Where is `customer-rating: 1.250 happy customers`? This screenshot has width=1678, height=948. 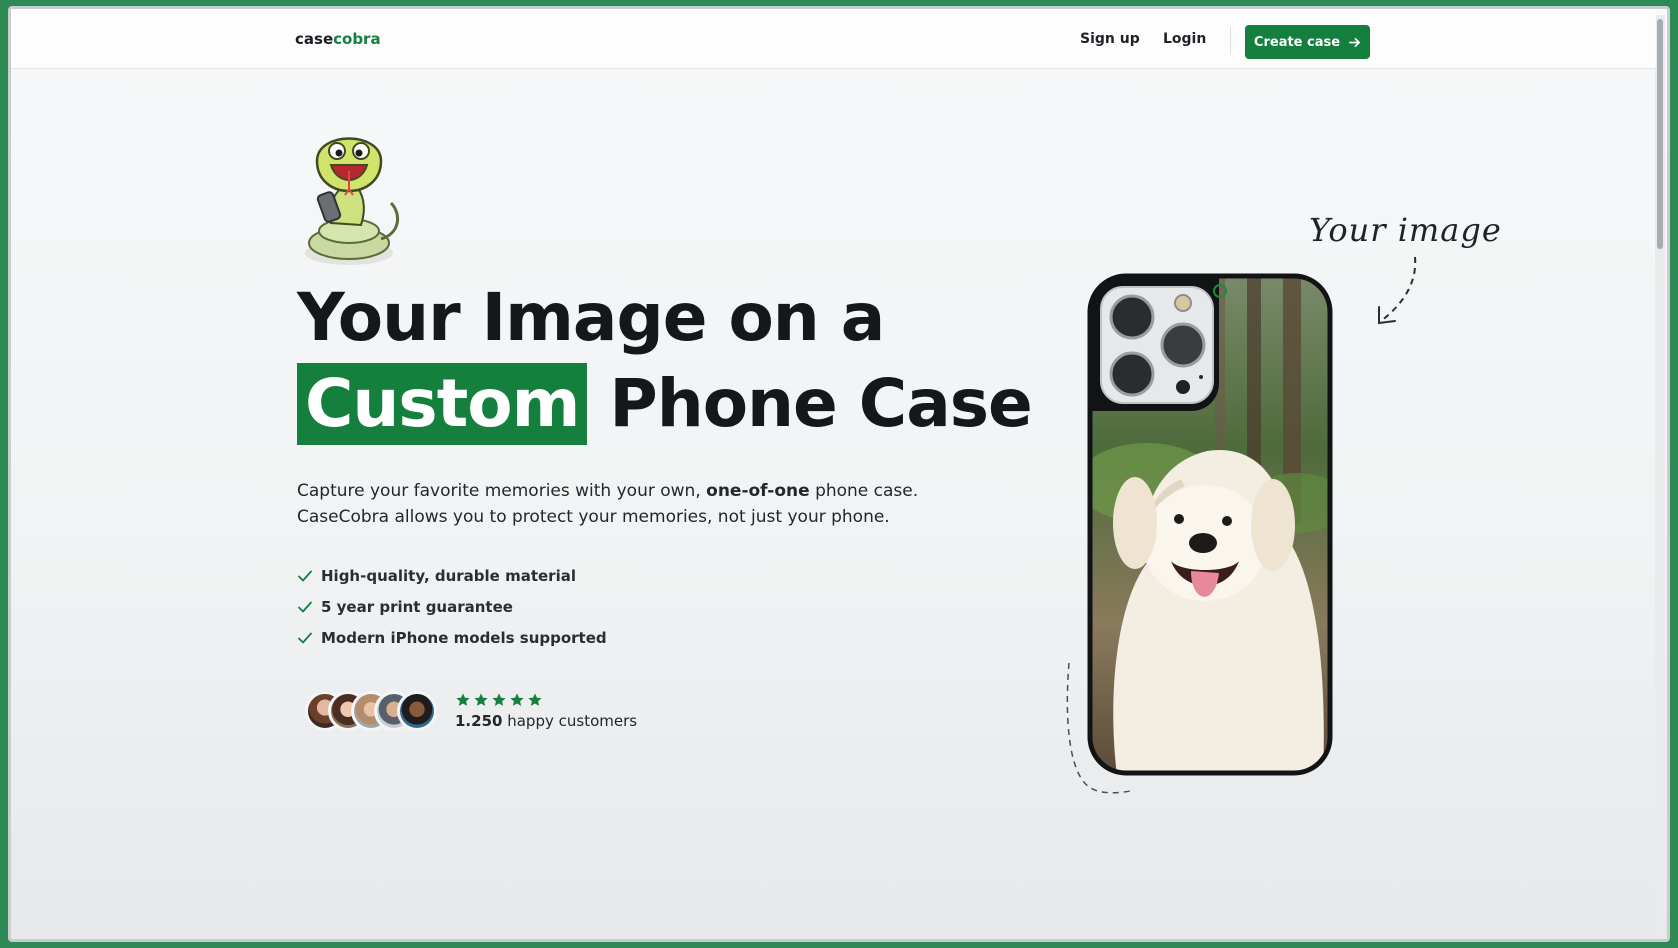
customer-rating: 1.250 happy customers is located at coordinates (546, 711).